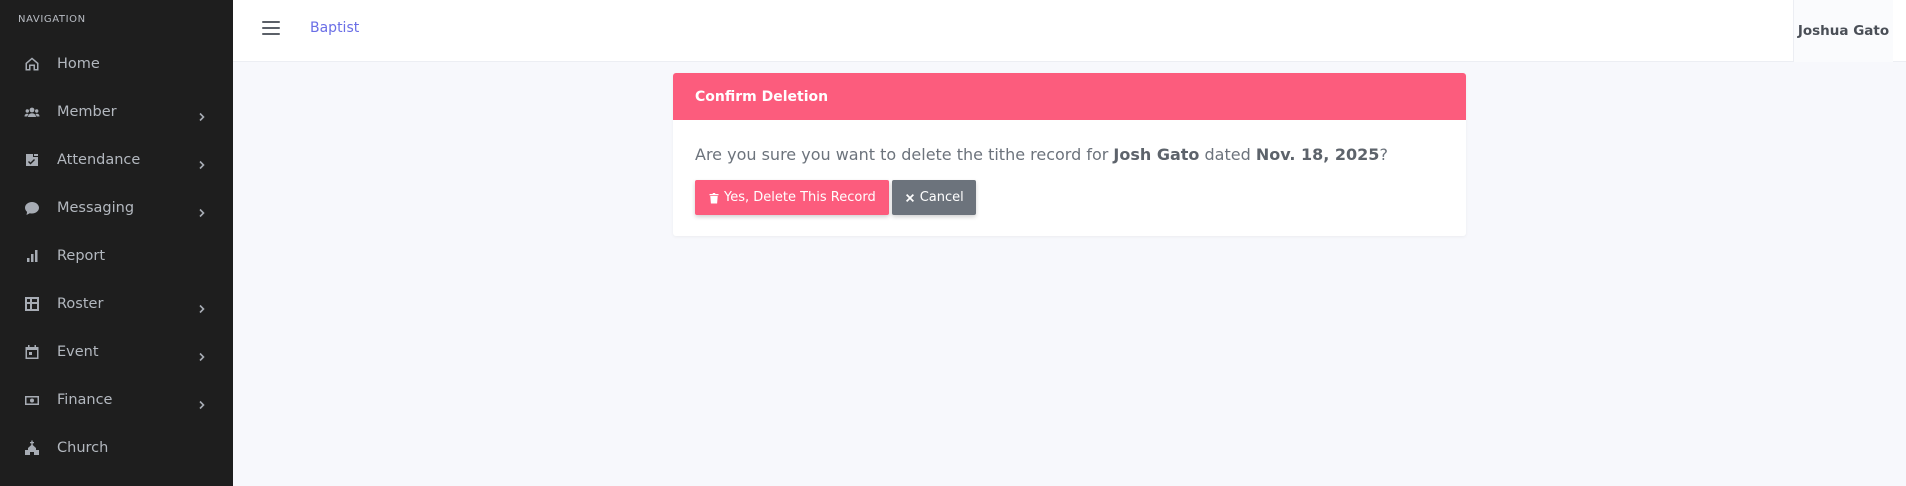 The image size is (1906, 486). What do you see at coordinates (1383, 154) in the screenshot?
I see `message-suffix: ?` at bounding box center [1383, 154].